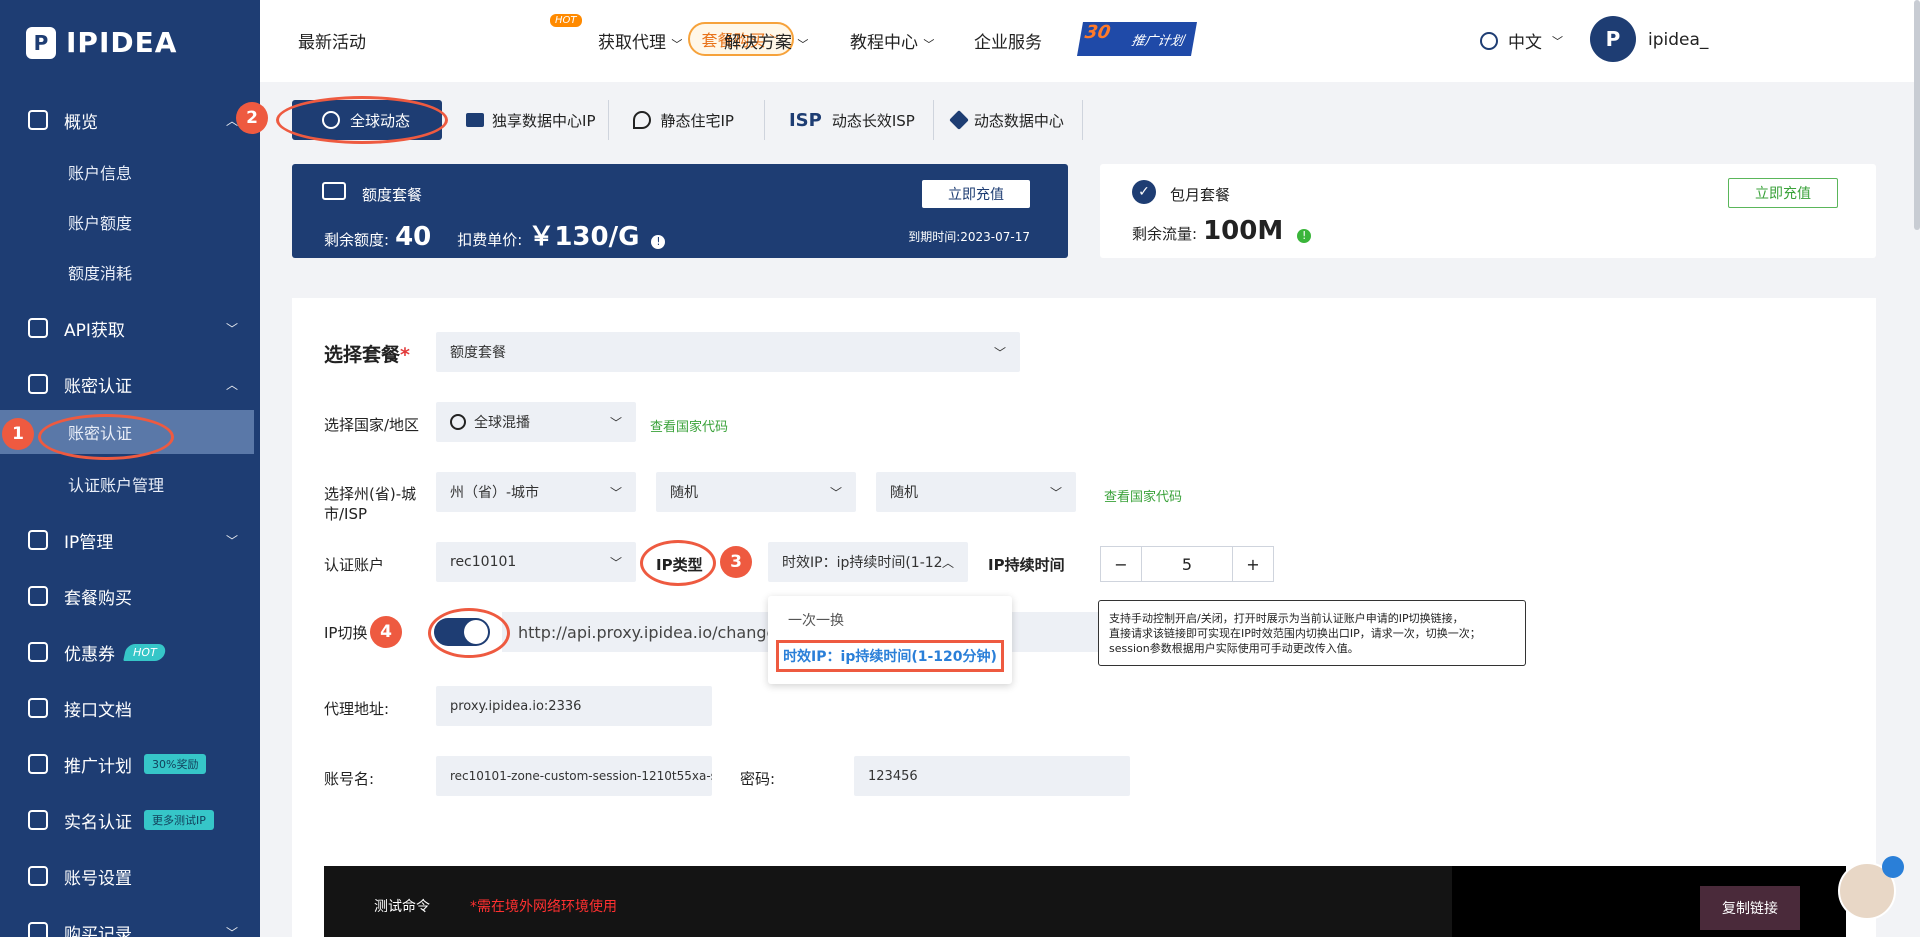  Describe the element at coordinates (1018, 120) in the screenshot. I see `tab-label: 动态数据中心` at that location.